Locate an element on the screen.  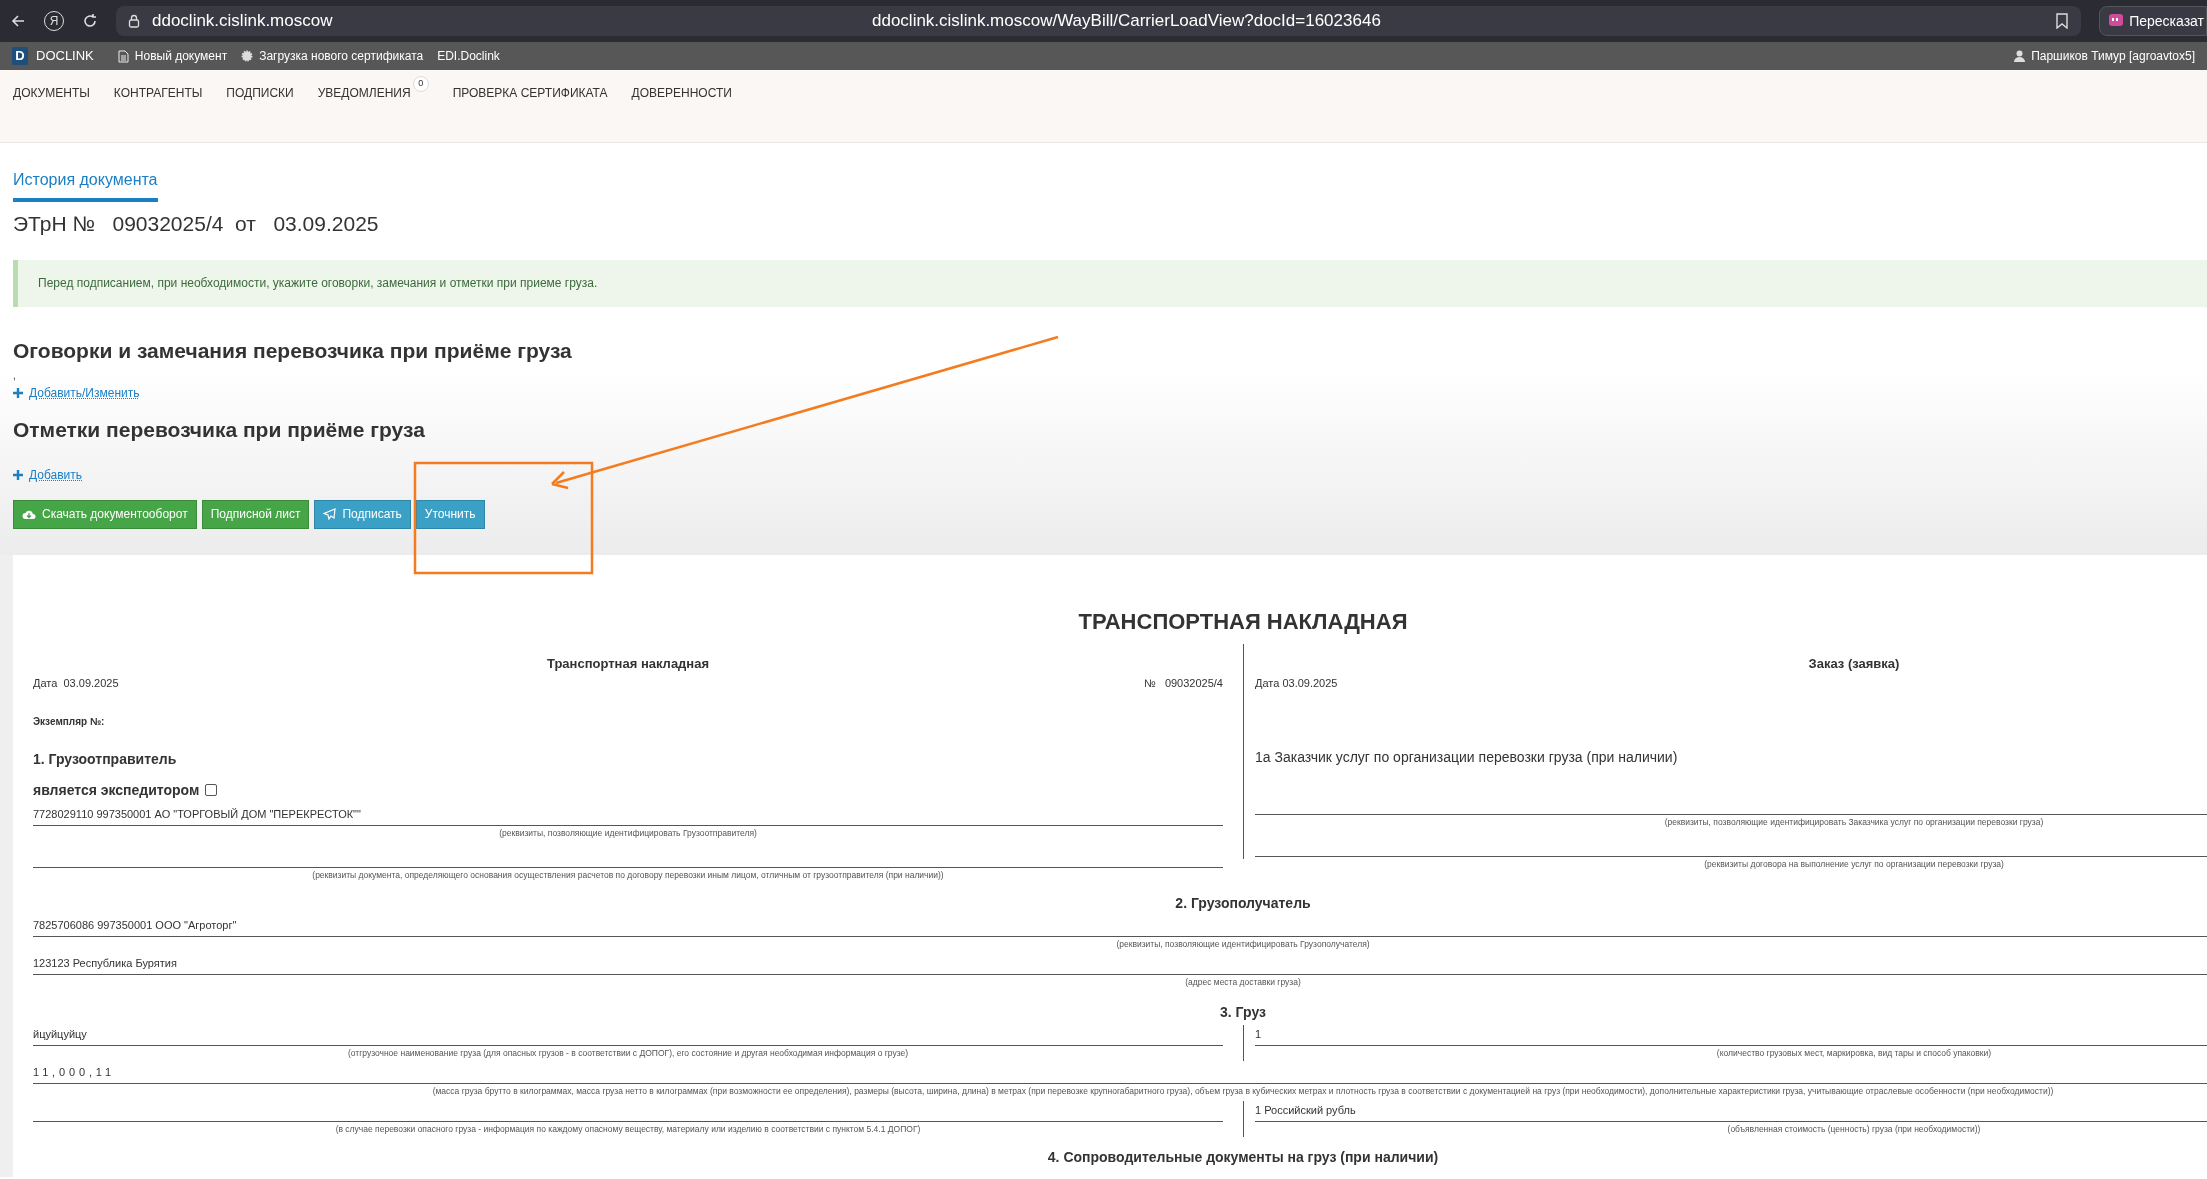
user-link: Паршиков Тимур [agroavtox5] is located at coordinates (2113, 56).